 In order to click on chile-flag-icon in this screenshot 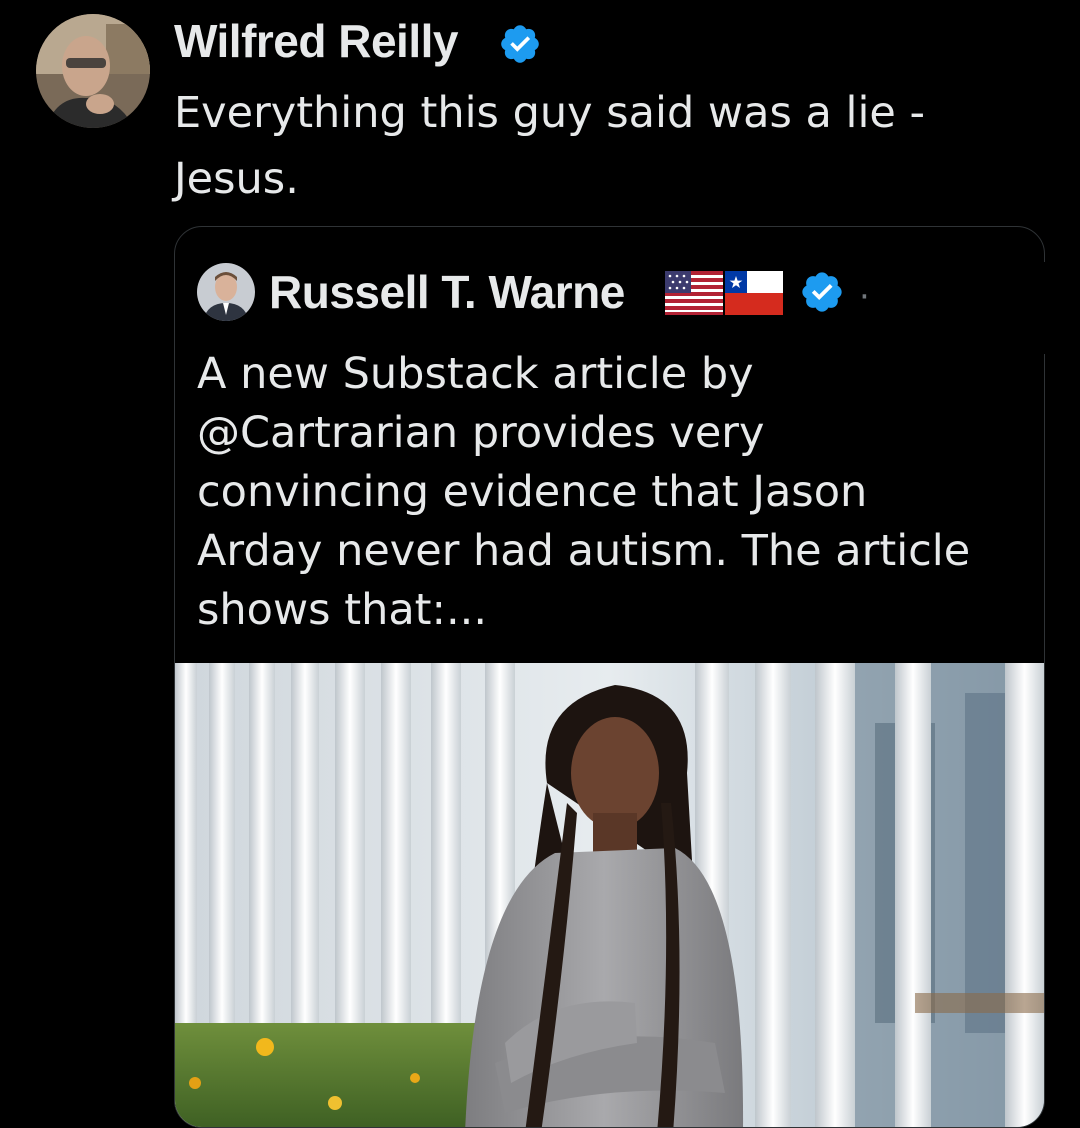, I will do `click(754, 293)`.